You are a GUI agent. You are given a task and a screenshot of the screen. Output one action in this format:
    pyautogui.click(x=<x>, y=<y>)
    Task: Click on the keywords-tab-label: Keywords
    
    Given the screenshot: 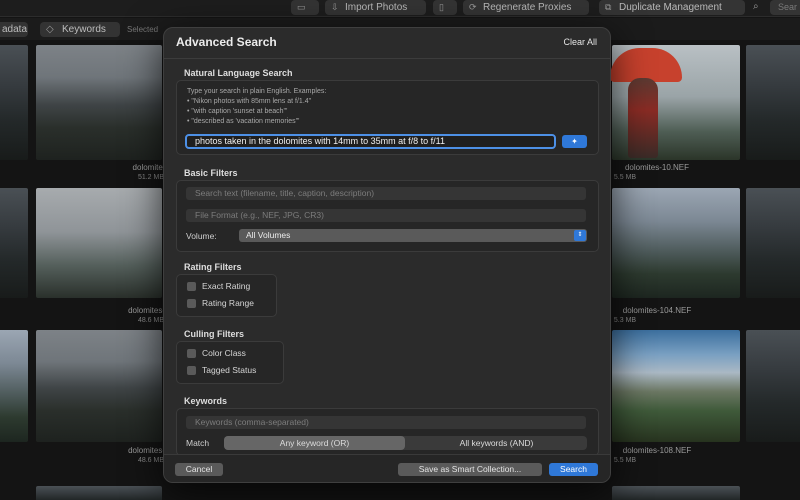 What is the action you would take?
    pyautogui.click(x=84, y=29)
    